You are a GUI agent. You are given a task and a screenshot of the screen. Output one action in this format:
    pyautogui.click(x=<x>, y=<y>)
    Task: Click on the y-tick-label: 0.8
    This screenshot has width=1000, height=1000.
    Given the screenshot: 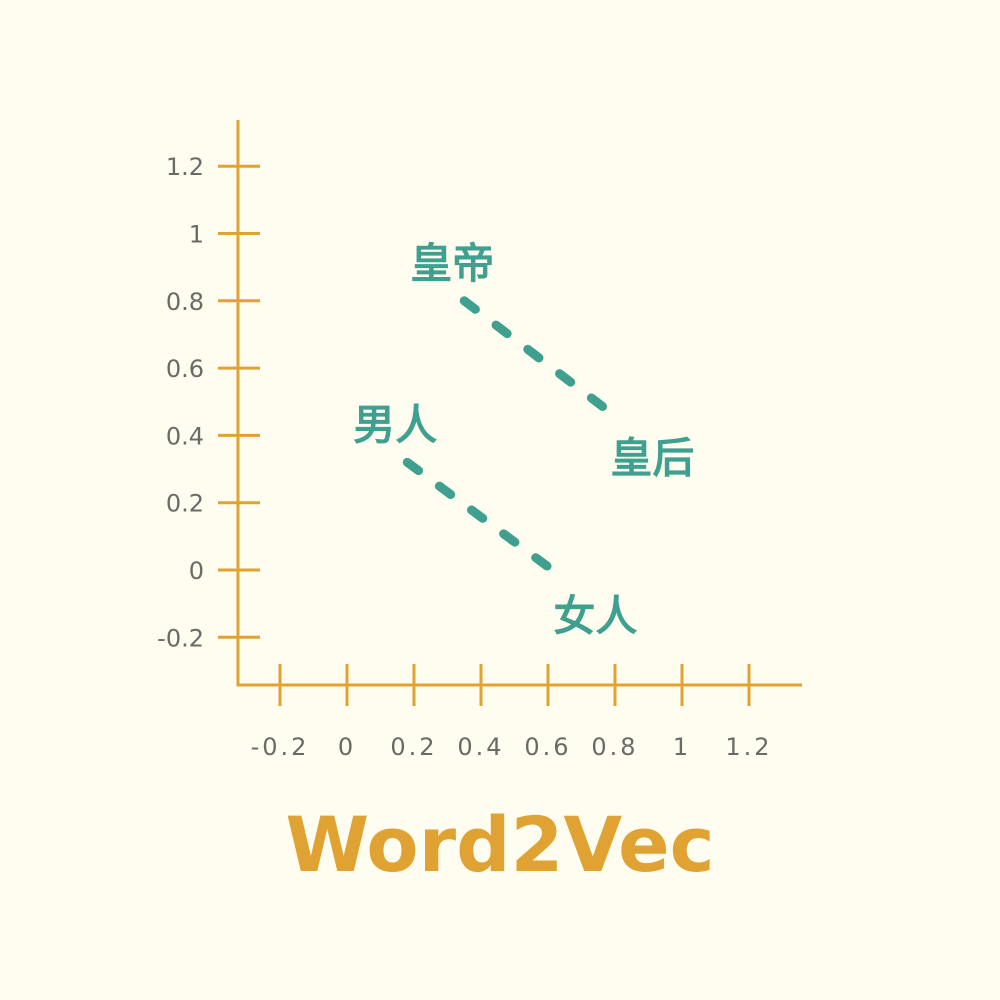 What is the action you would take?
    pyautogui.click(x=185, y=302)
    